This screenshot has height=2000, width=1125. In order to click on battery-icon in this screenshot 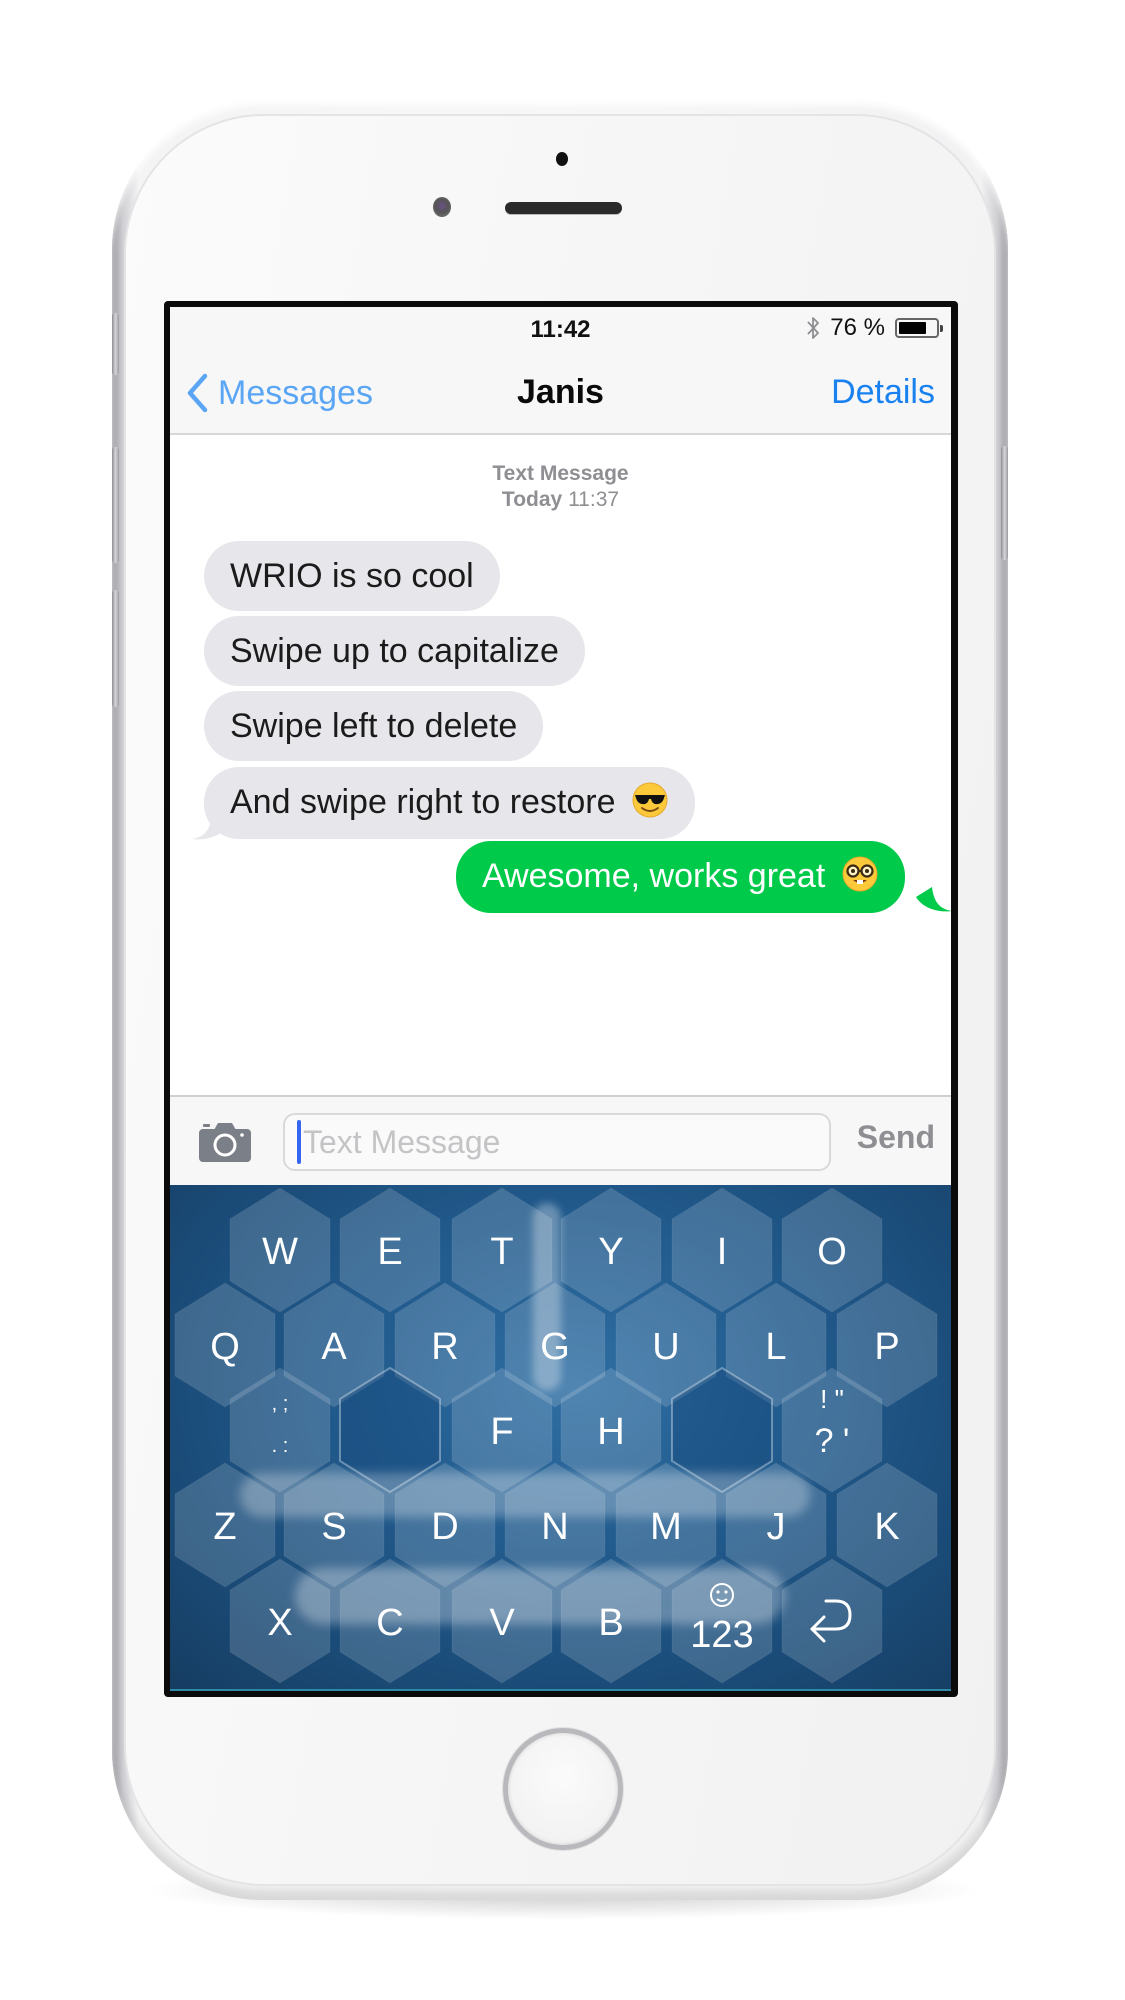, I will do `click(919, 328)`.